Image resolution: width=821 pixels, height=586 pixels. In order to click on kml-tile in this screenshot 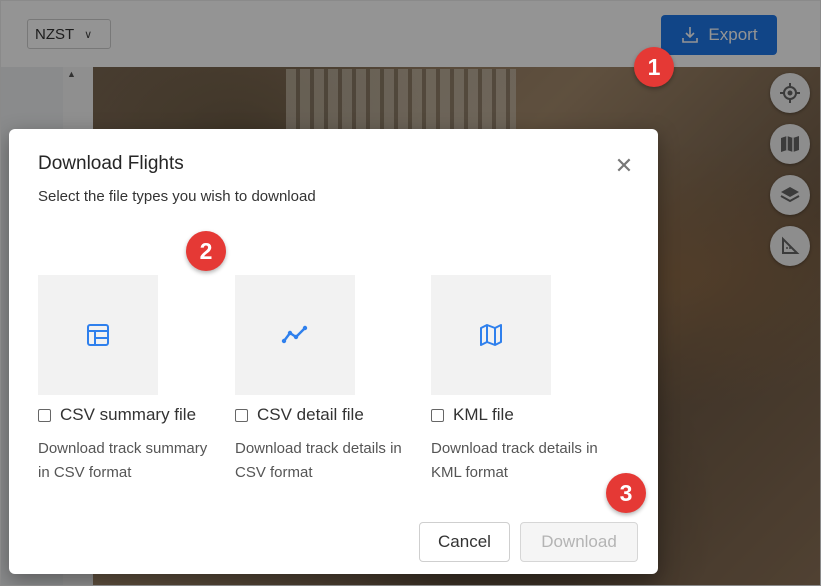, I will do `click(491, 335)`.